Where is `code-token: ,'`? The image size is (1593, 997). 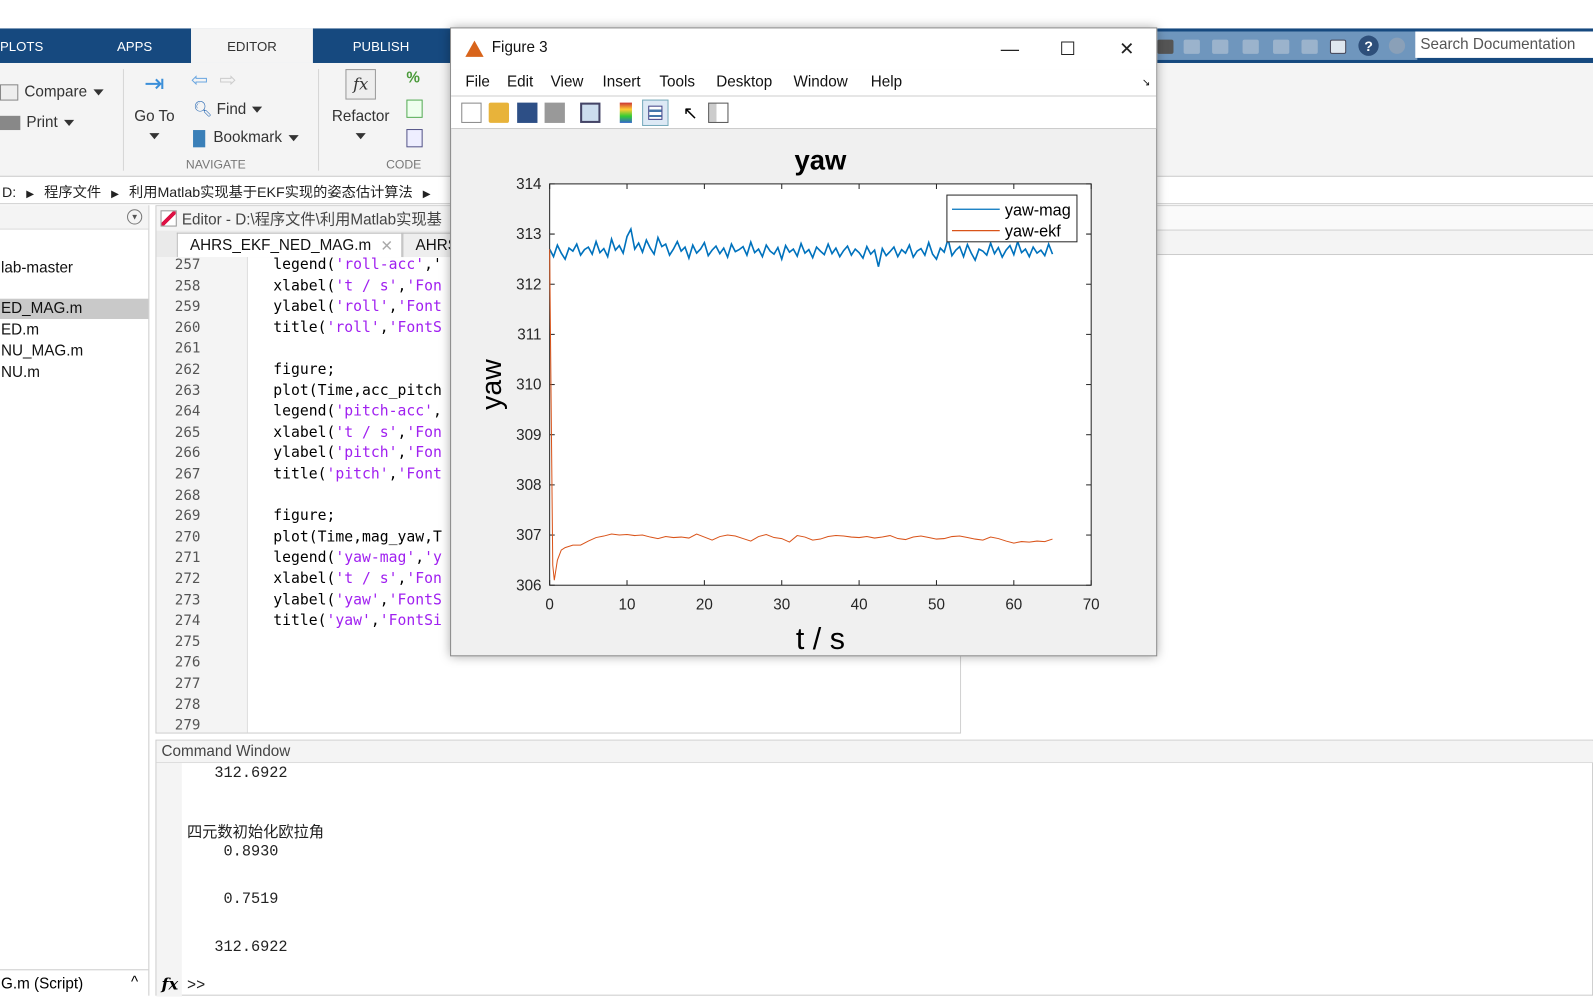
code-token: ,' is located at coordinates (433, 265).